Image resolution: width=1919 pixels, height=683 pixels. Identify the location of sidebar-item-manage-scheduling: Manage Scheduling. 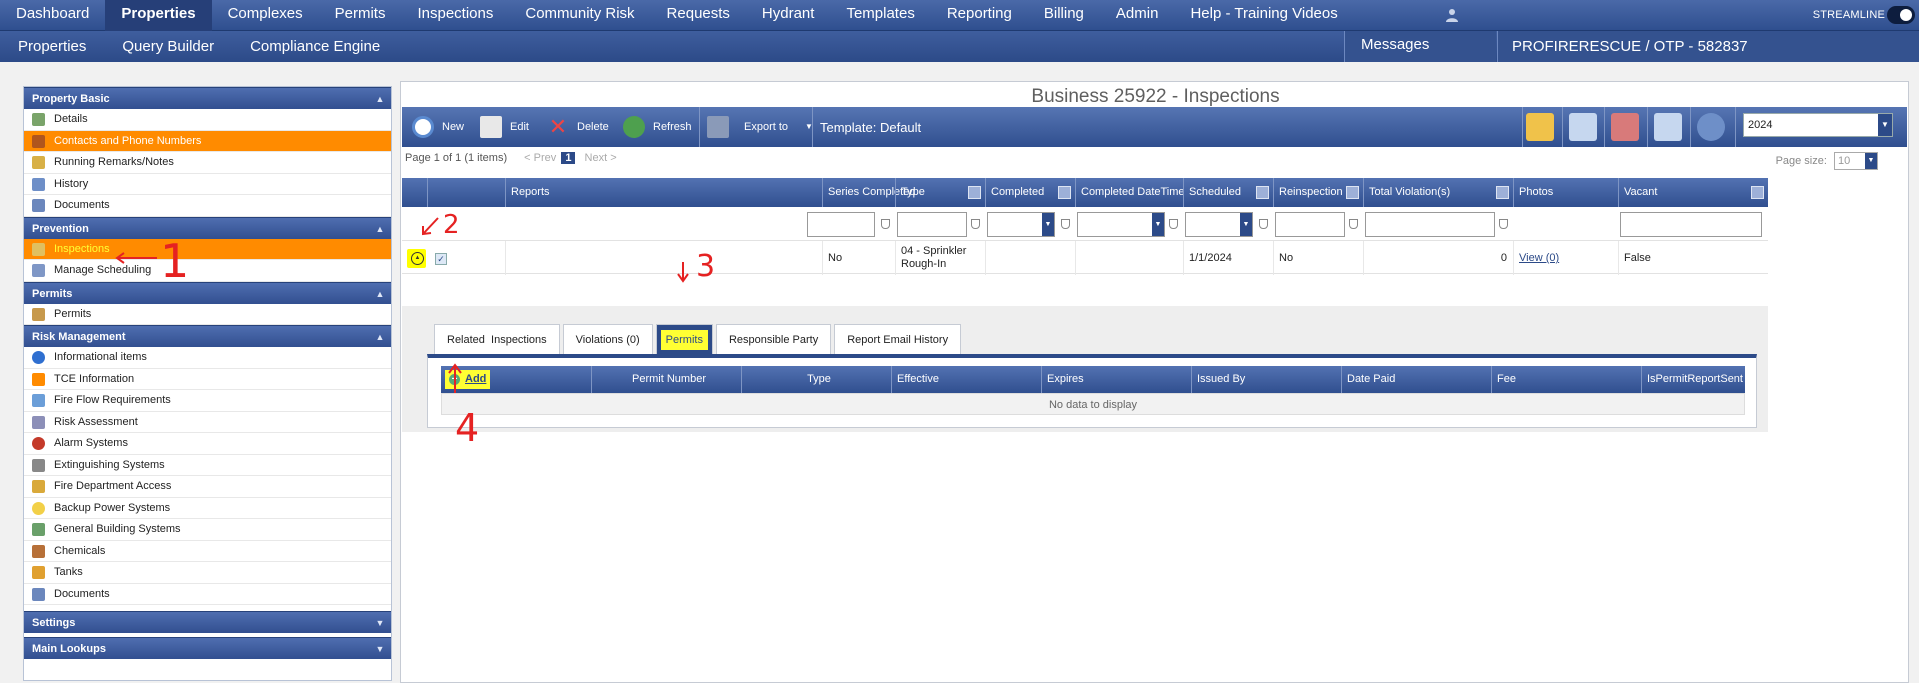
(207, 271).